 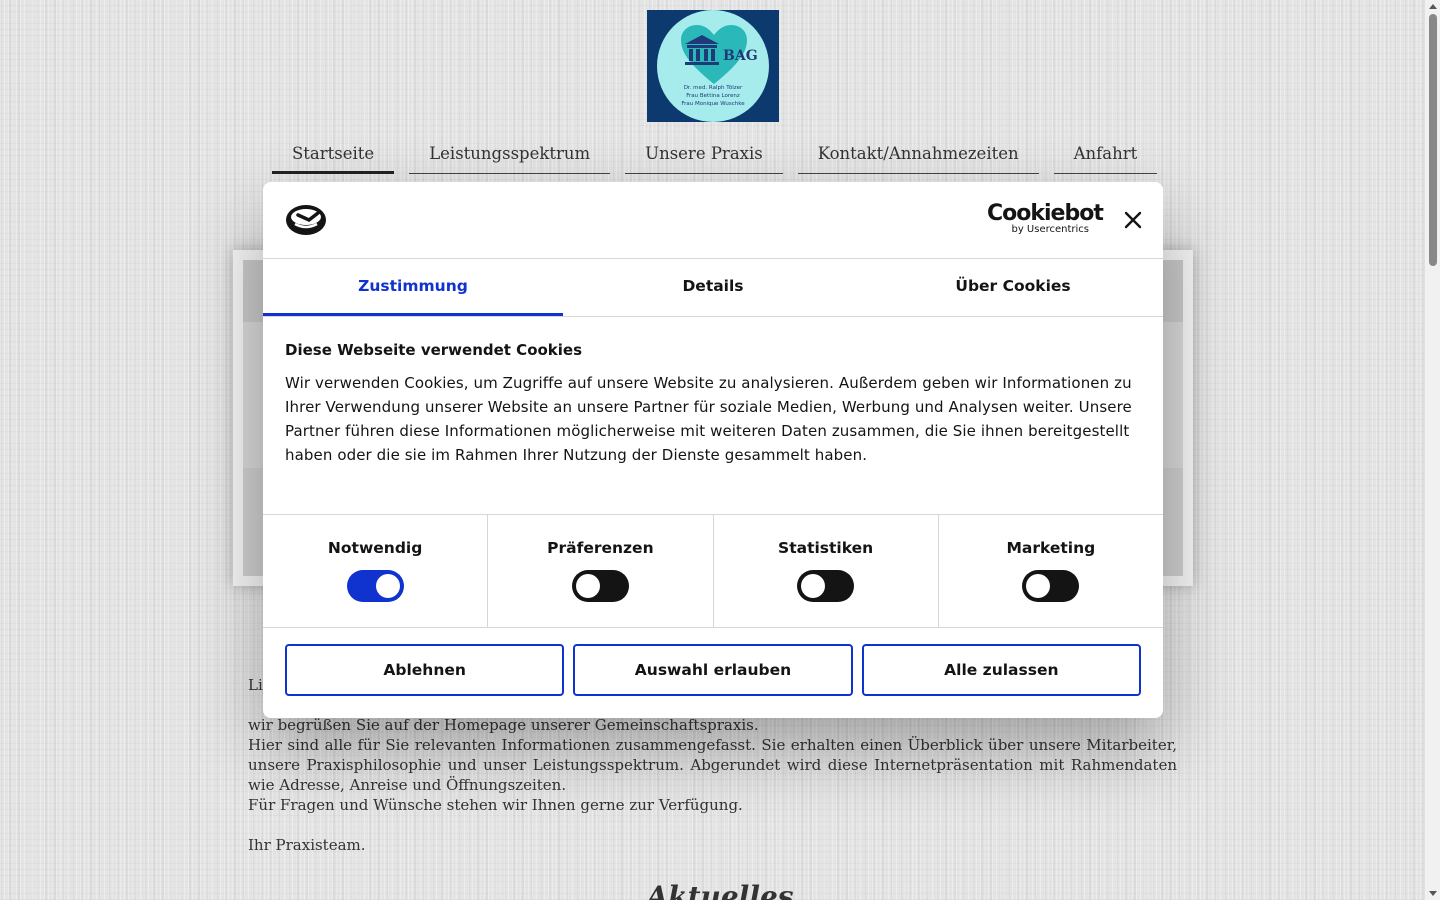 I want to click on cookiebot-brand-name: Cookiebot, so click(x=1045, y=213).